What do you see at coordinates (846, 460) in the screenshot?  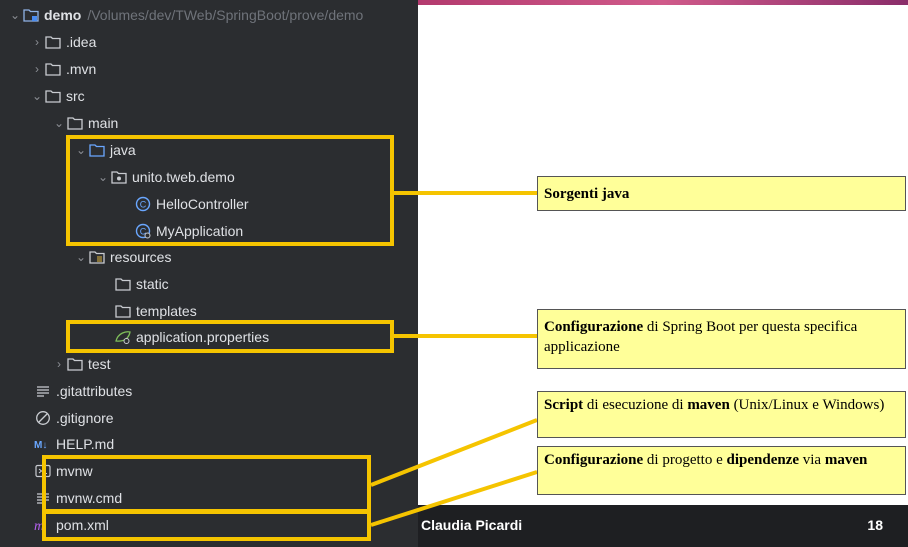 I see `callout-pom-bold3: maven` at bounding box center [846, 460].